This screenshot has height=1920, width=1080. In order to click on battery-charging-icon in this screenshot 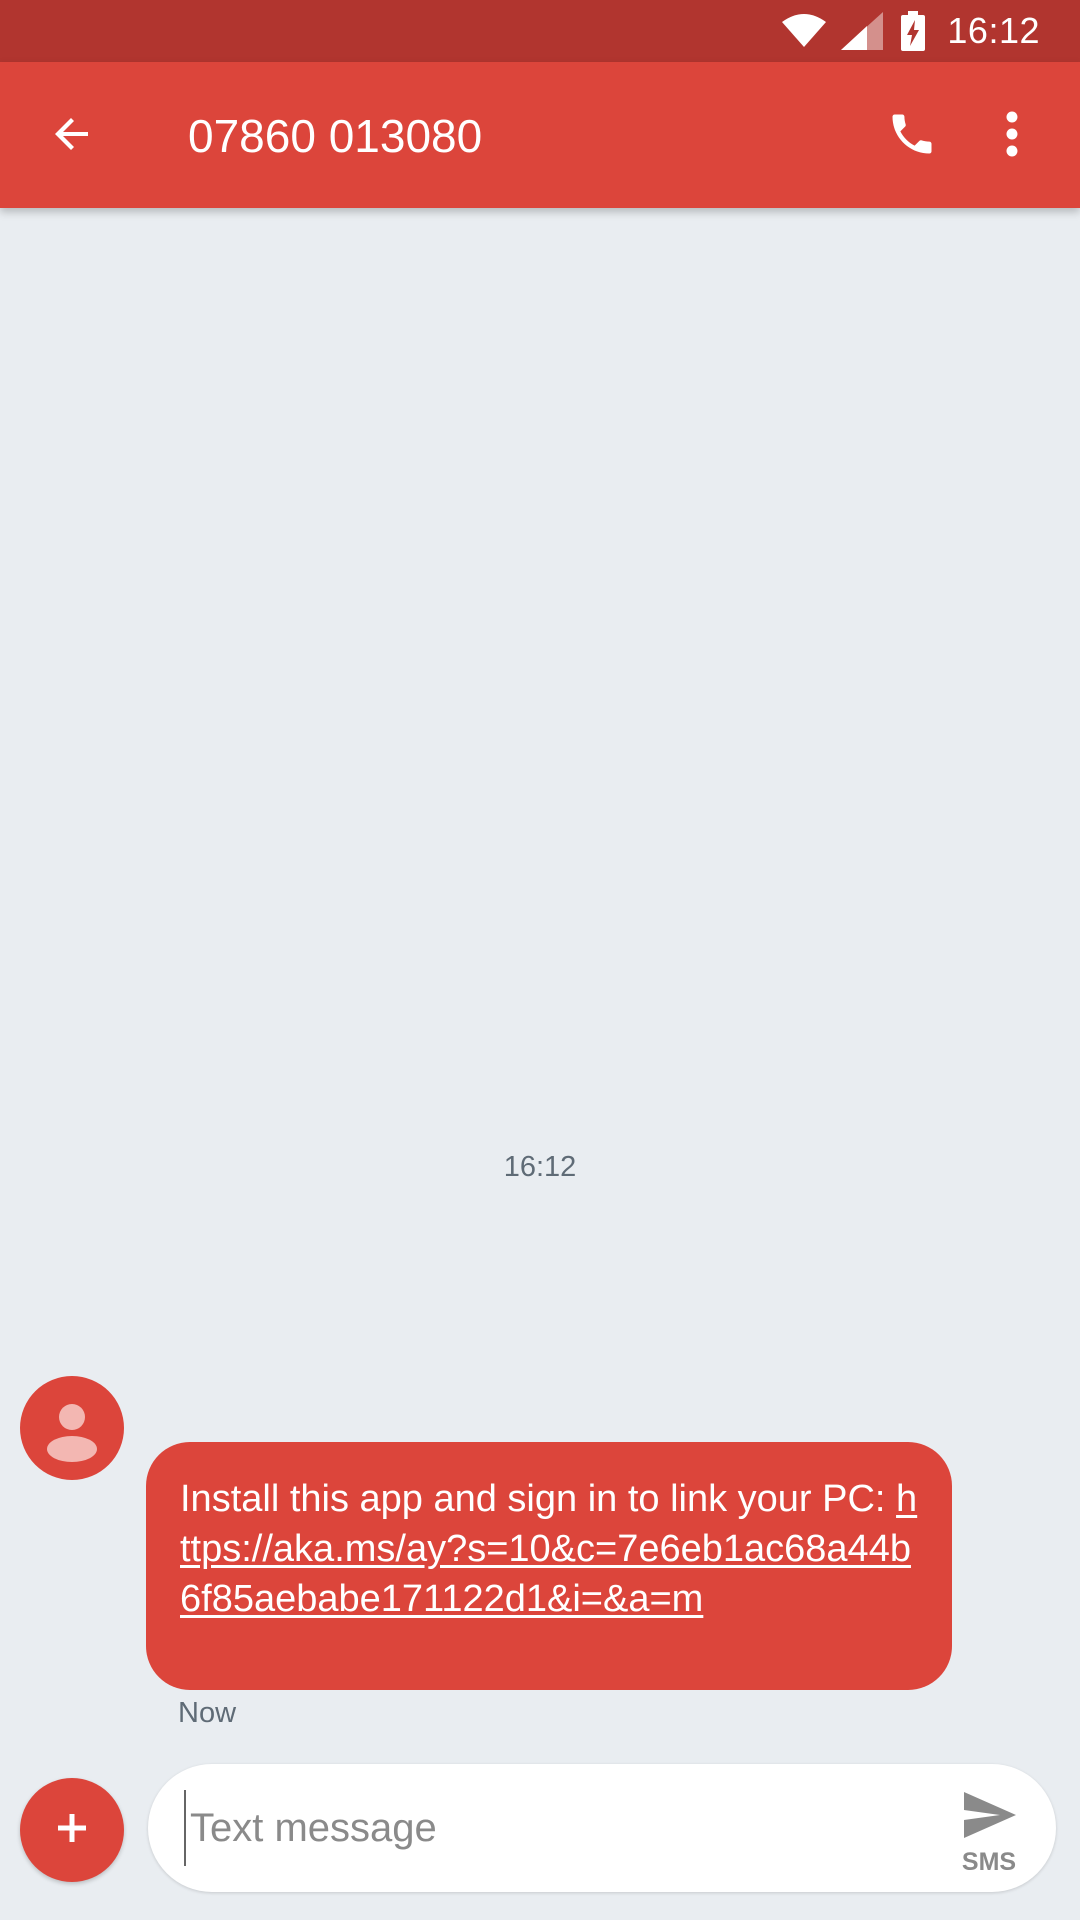, I will do `click(913, 31)`.